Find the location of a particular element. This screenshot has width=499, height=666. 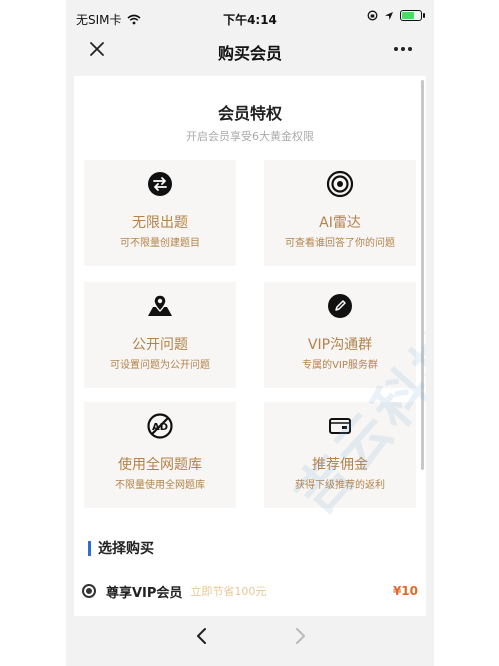

swap-arrows-icon is located at coordinates (160, 184).